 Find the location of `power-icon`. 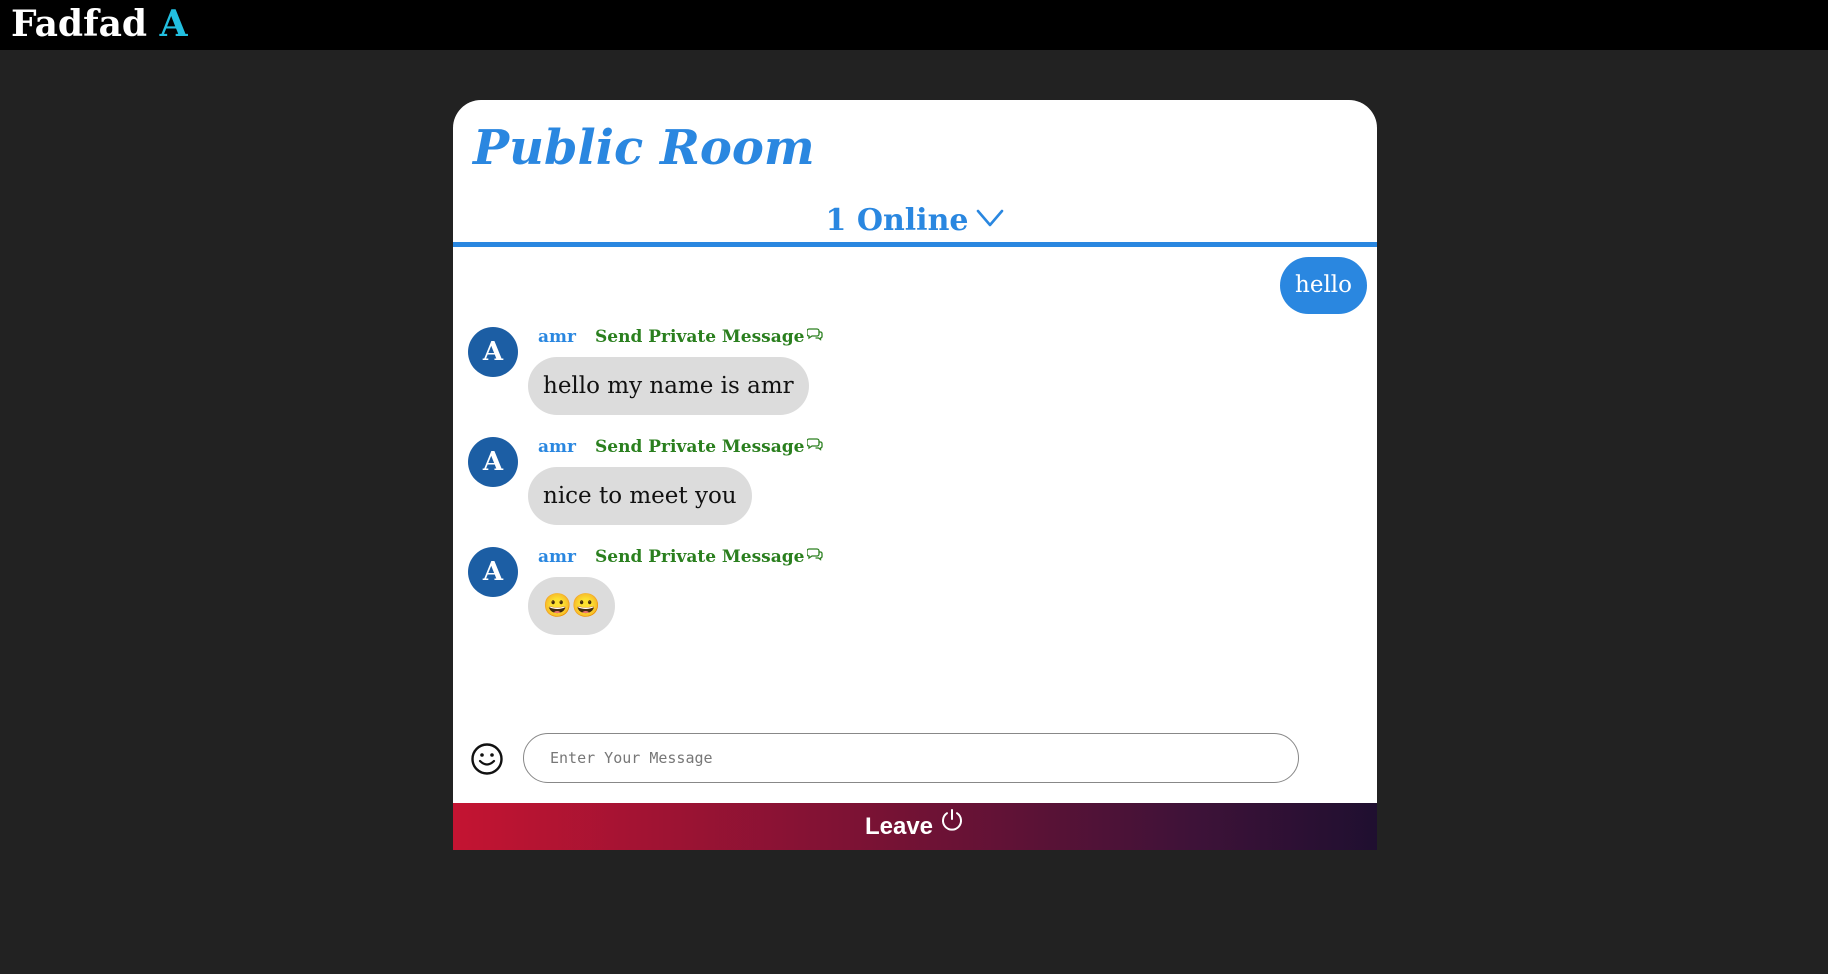

power-icon is located at coordinates (952, 825).